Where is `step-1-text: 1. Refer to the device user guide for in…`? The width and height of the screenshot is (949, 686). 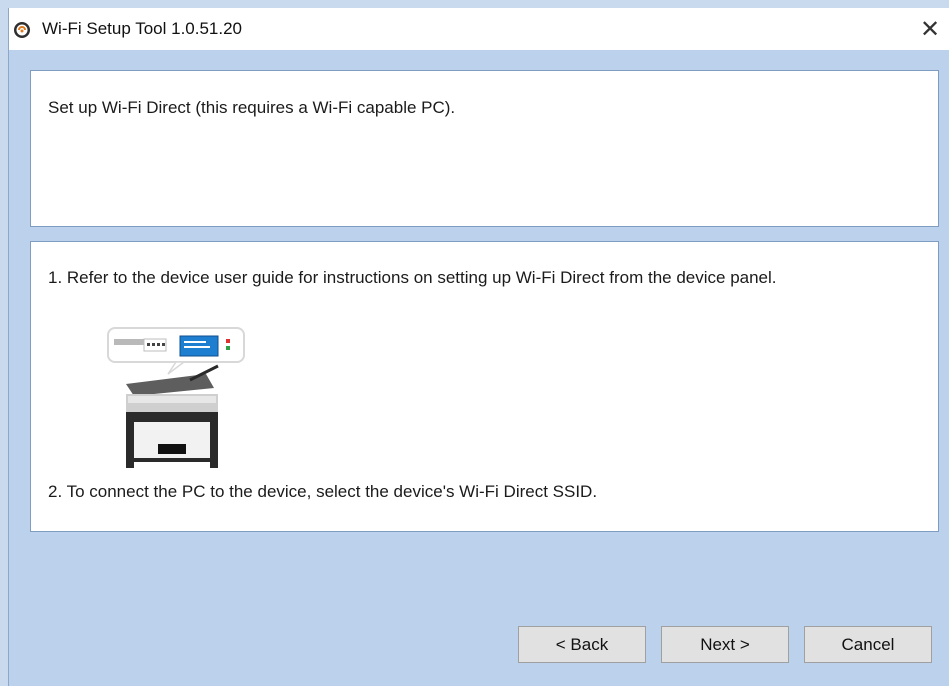
step-1-text: 1. Refer to the device user guide for in… is located at coordinates (412, 277).